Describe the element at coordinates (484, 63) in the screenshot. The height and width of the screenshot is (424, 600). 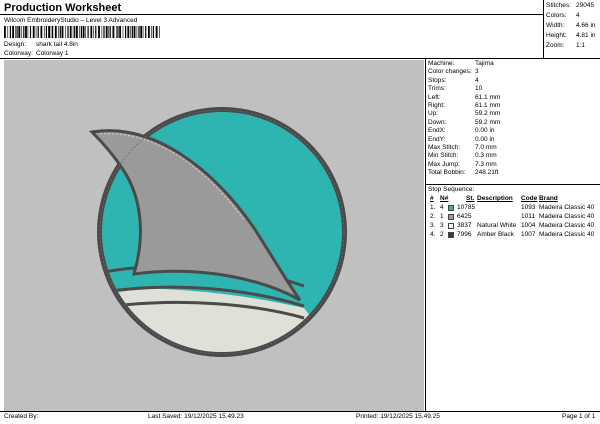
I see `param-value: Tajima` at that location.